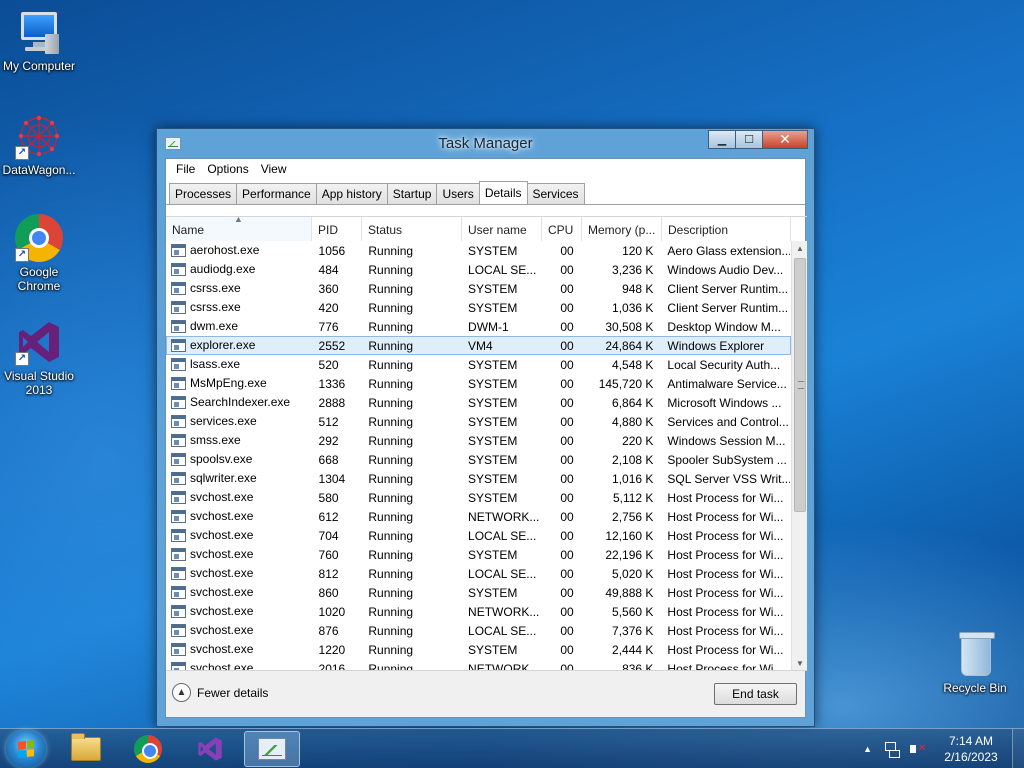  Describe the element at coordinates (148, 749) in the screenshot. I see `taskbar-chrome` at that location.